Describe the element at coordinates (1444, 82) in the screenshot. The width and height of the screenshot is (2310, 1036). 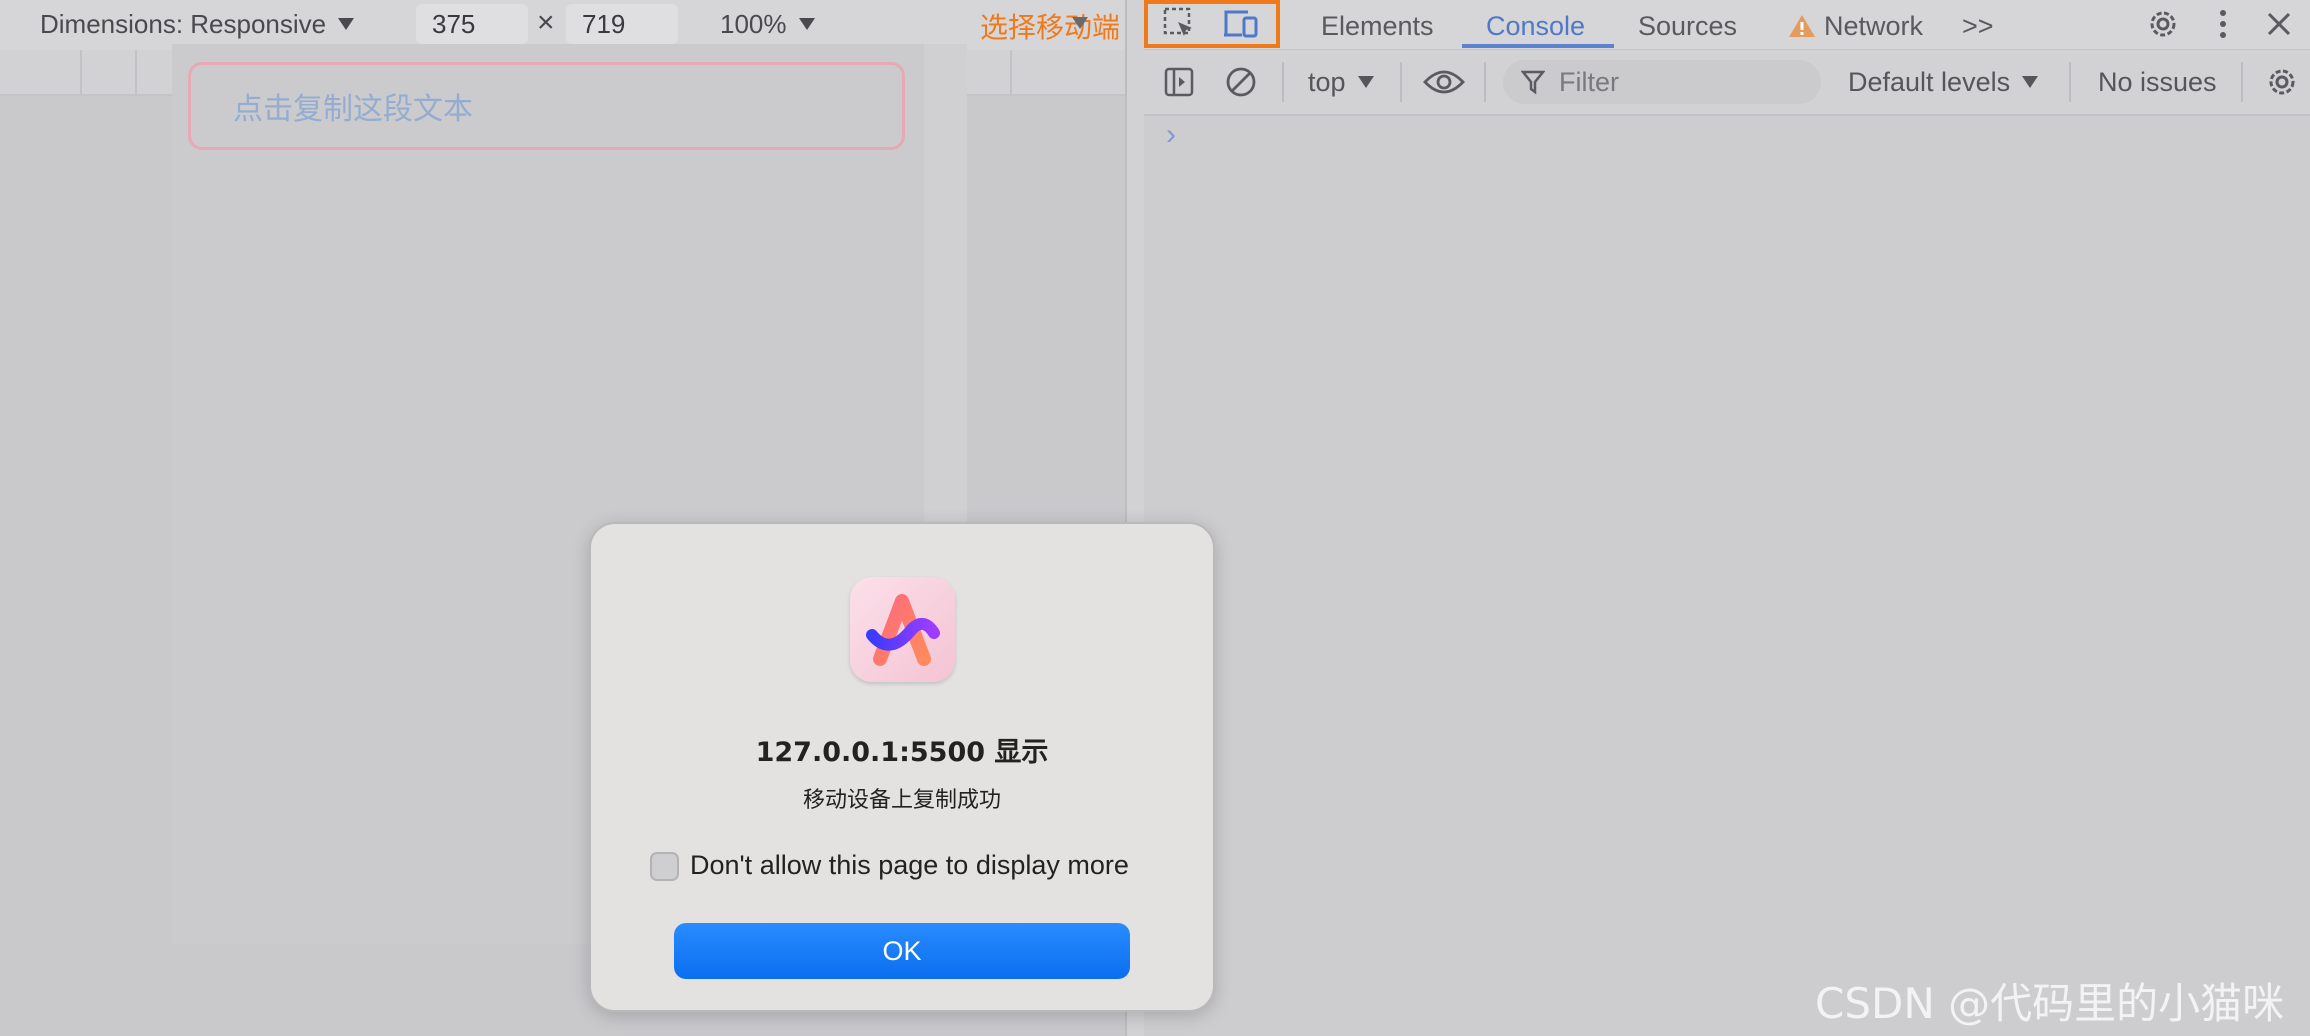
I see `eye-icon` at that location.